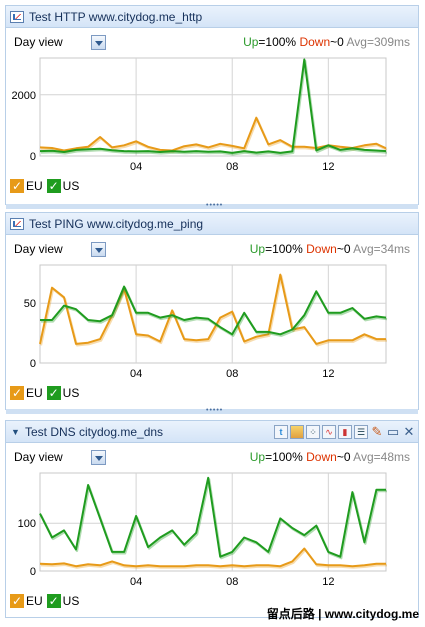 The image size is (425, 627). I want to click on panel-titlebar: Test HTTP www.citydog.me_http, so click(212, 17).